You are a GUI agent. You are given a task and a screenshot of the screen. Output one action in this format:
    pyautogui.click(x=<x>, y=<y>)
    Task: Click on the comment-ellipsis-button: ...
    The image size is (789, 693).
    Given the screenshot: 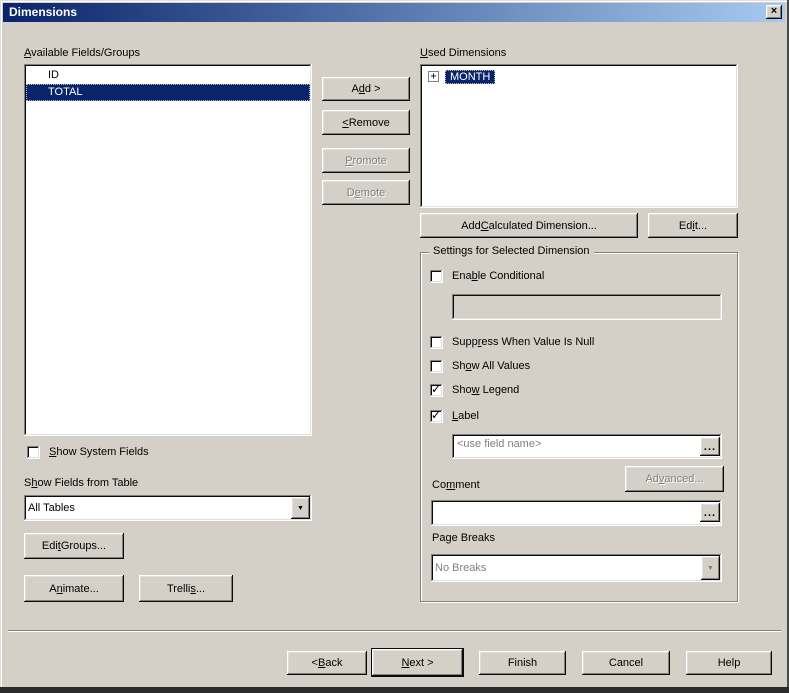 What is the action you would take?
    pyautogui.click(x=710, y=512)
    